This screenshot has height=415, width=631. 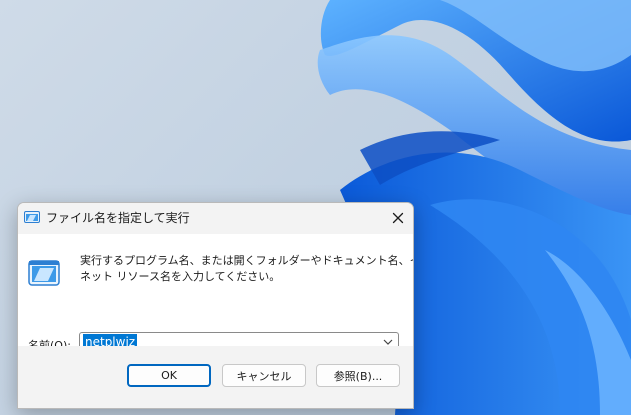 I want to click on instruction-line-1: 実行するプログラム名、または開くフォルダーやドキュメント名、インター, so click(x=246, y=260).